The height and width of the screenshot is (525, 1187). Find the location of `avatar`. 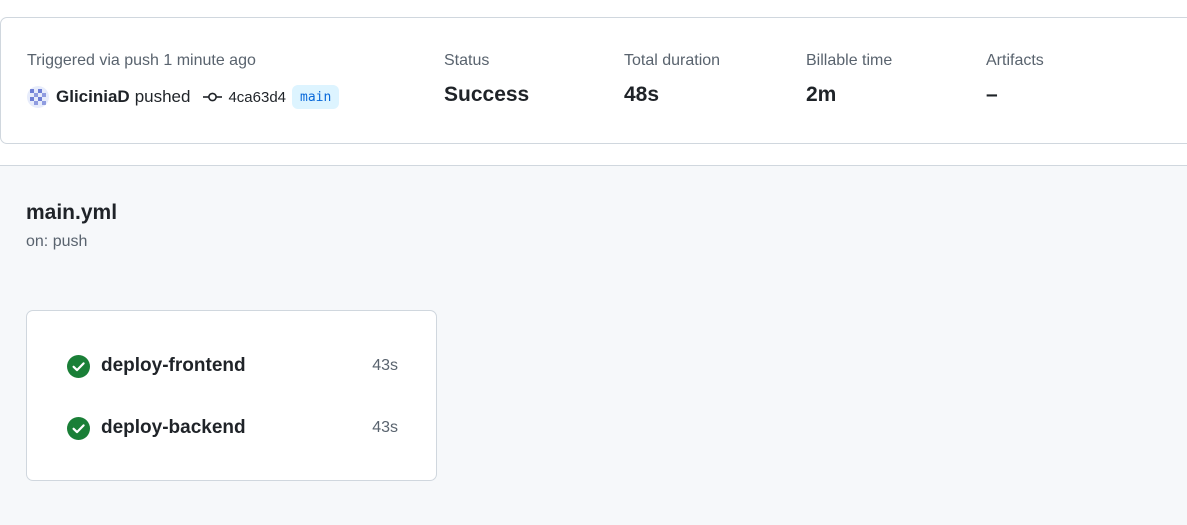

avatar is located at coordinates (38, 97).